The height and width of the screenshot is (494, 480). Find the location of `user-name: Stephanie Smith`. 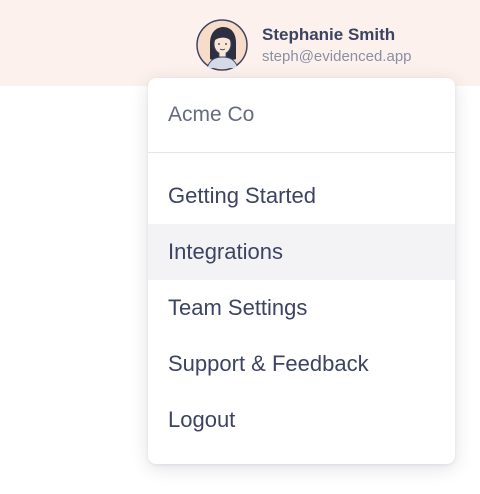

user-name: Stephanie Smith is located at coordinates (329, 34).